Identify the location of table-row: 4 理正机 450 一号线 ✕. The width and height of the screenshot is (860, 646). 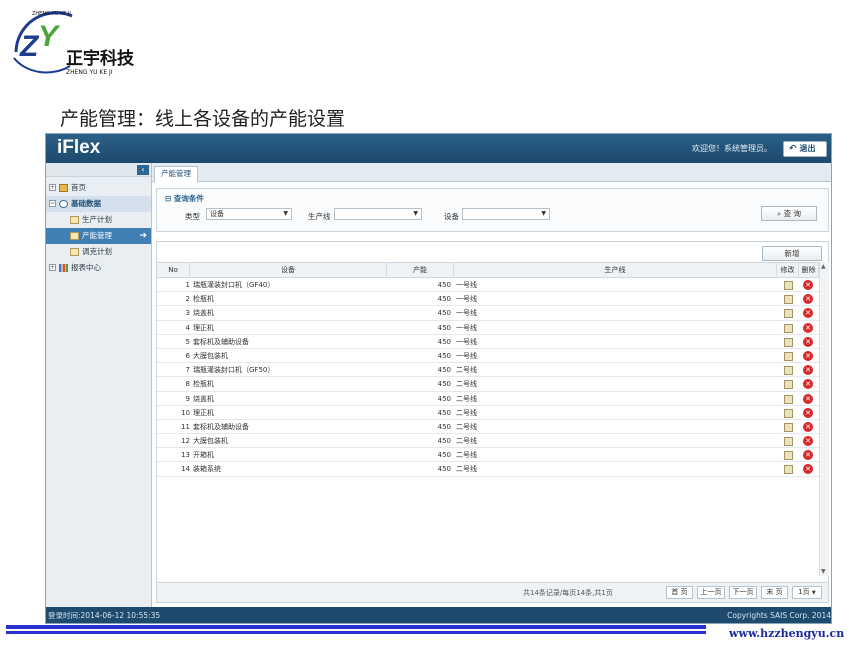
(488, 328).